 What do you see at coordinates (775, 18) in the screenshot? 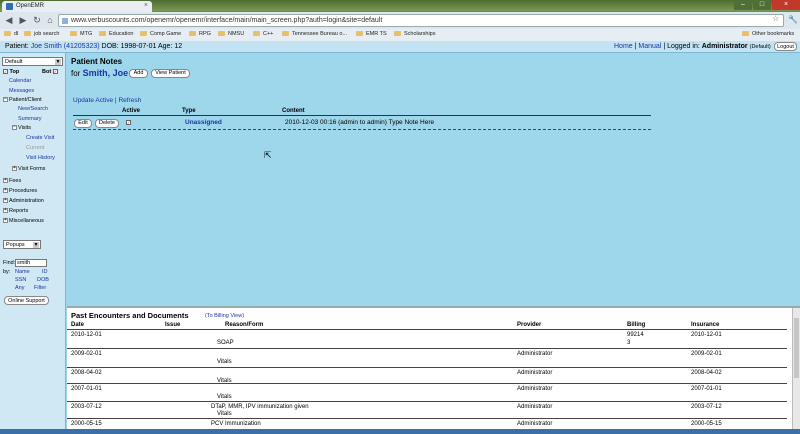
I see `bookmark-star-icon: ☆` at bounding box center [775, 18].